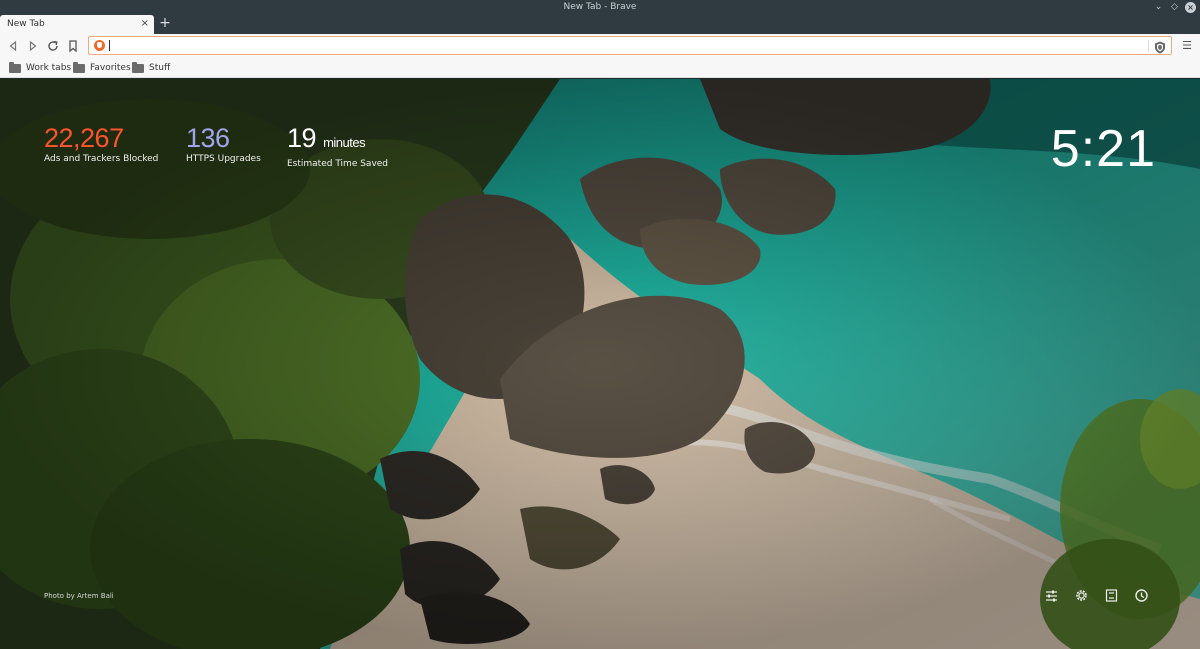 Image resolution: width=1200 pixels, height=649 pixels. What do you see at coordinates (1148, 46) in the screenshot?
I see `url-separator` at bounding box center [1148, 46].